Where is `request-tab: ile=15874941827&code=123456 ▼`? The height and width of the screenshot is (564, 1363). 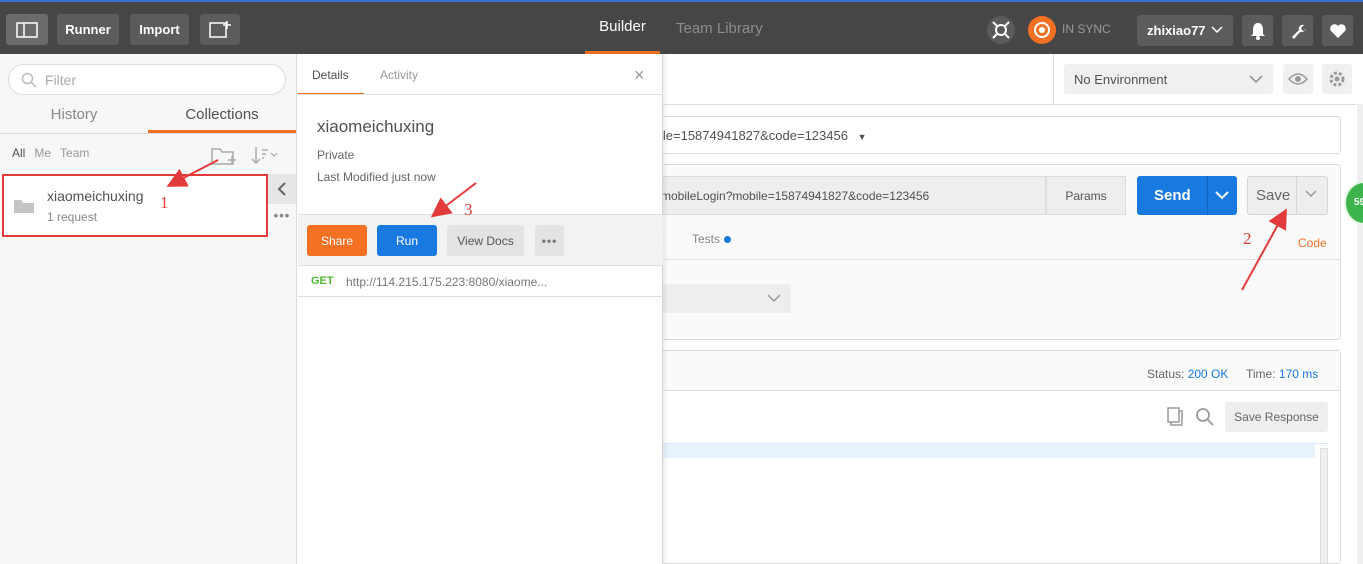 request-tab: ile=15874941827&code=123456 ▼ is located at coordinates (1000, 135).